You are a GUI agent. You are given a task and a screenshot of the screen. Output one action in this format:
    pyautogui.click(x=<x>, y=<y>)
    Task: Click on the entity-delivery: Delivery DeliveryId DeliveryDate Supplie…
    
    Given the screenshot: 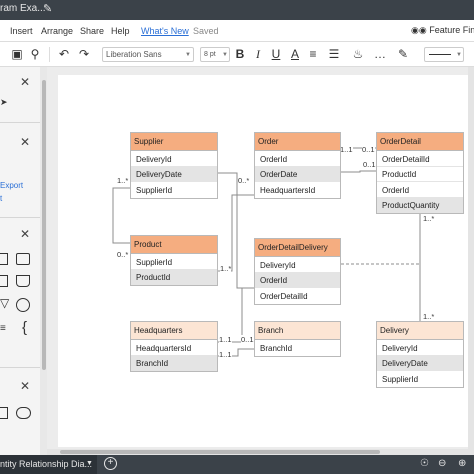 What is the action you would take?
    pyautogui.click(x=420, y=354)
    